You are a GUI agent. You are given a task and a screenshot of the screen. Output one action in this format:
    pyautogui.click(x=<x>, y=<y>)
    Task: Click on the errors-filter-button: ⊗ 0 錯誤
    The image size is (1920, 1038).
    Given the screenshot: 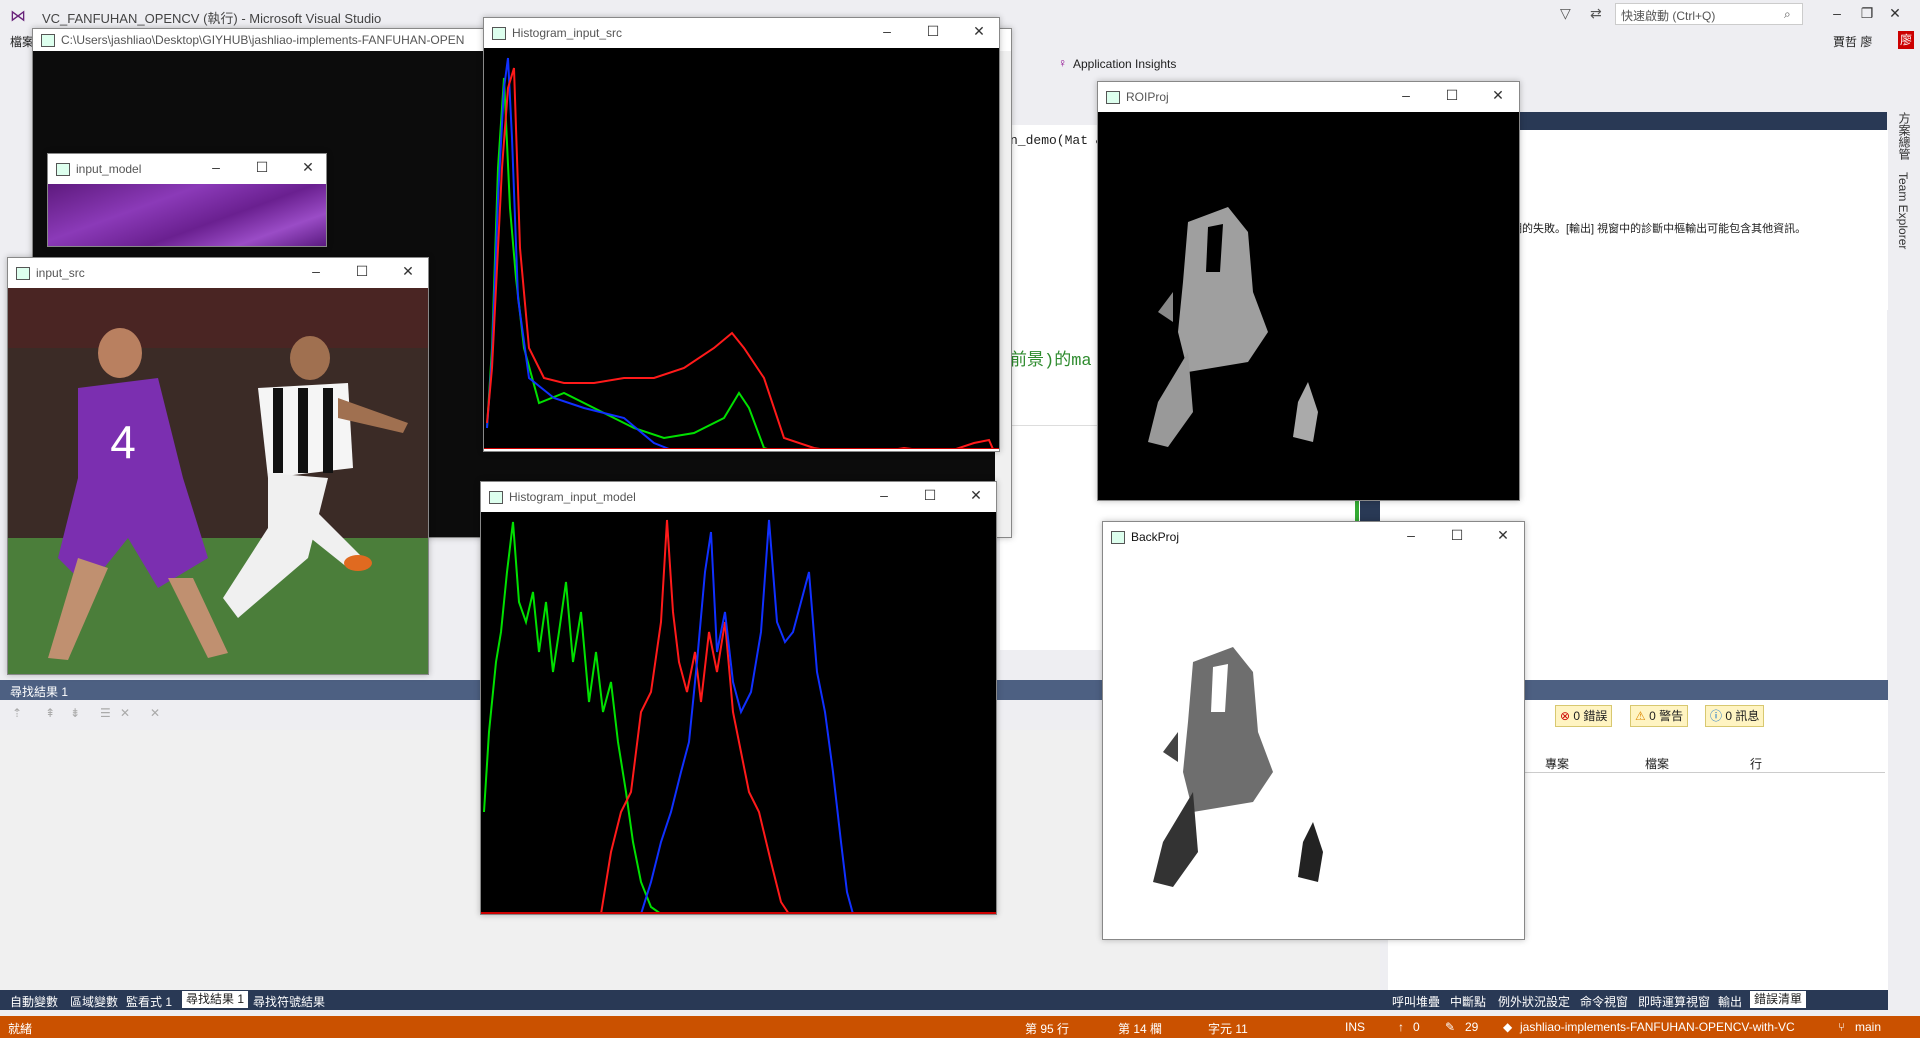 What is the action you would take?
    pyautogui.click(x=1584, y=716)
    